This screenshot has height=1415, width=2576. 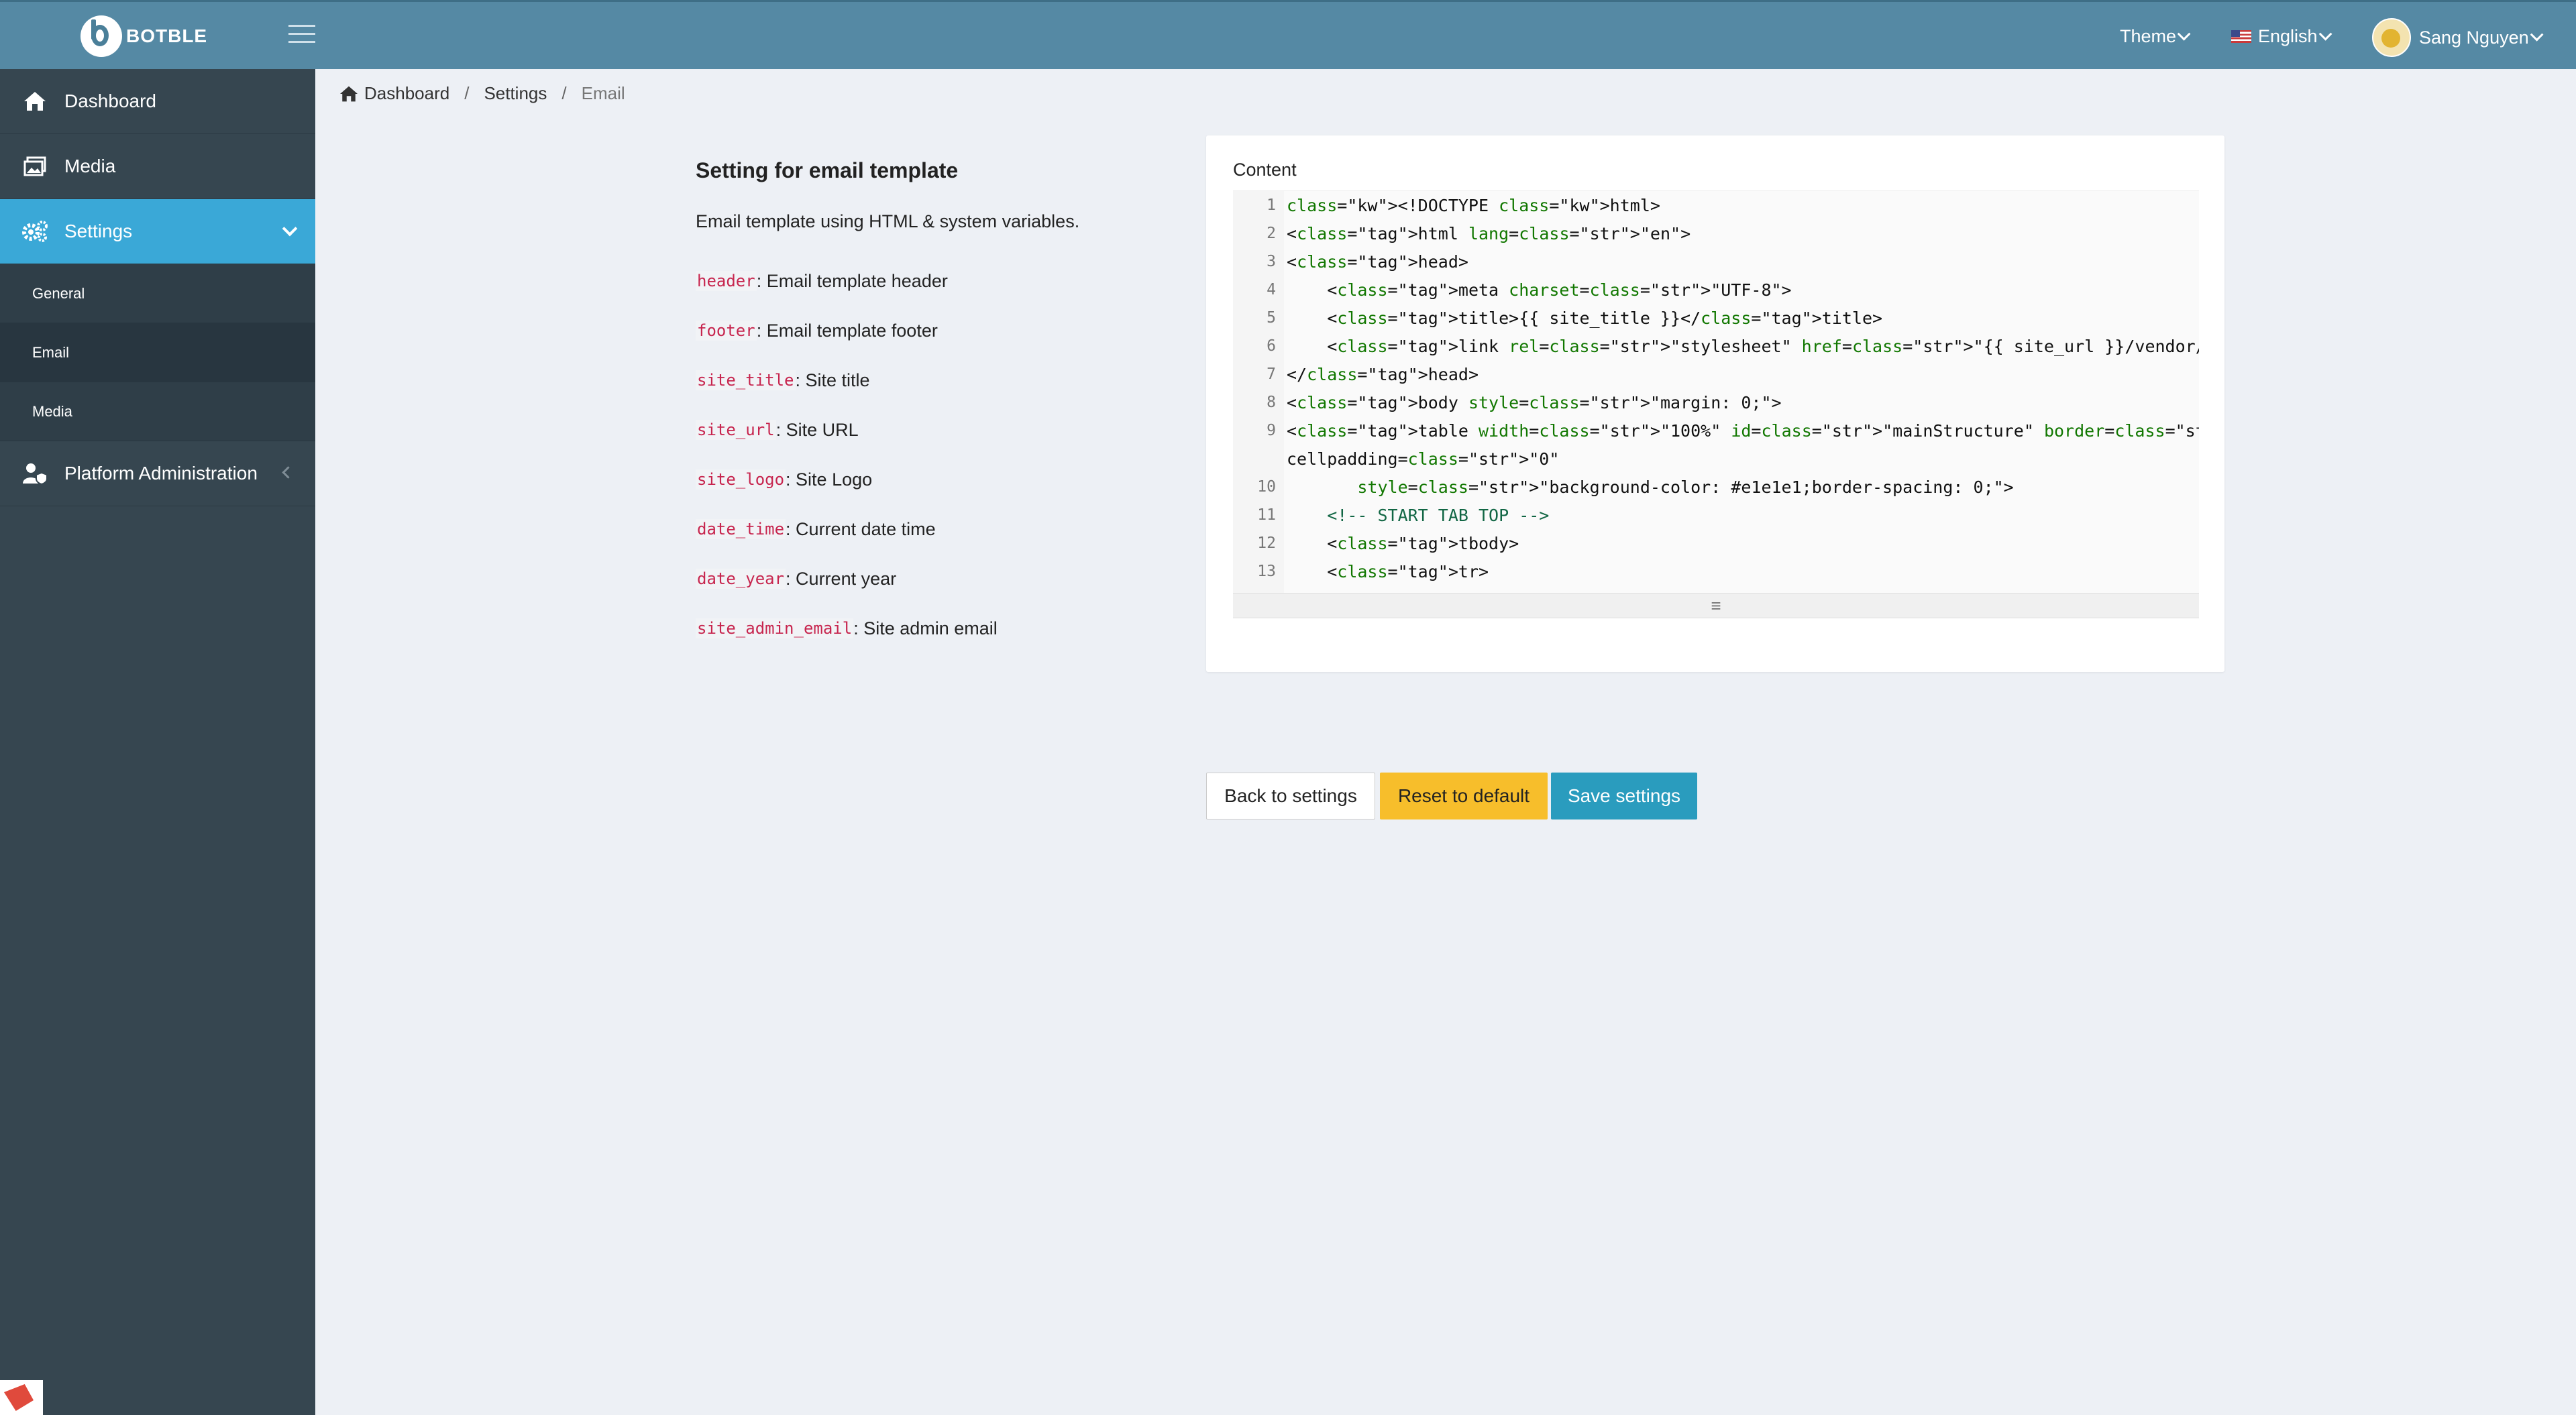 What do you see at coordinates (1489, 233) in the screenshot?
I see `code-text: <class="tag">html lang=class="str">"en">` at bounding box center [1489, 233].